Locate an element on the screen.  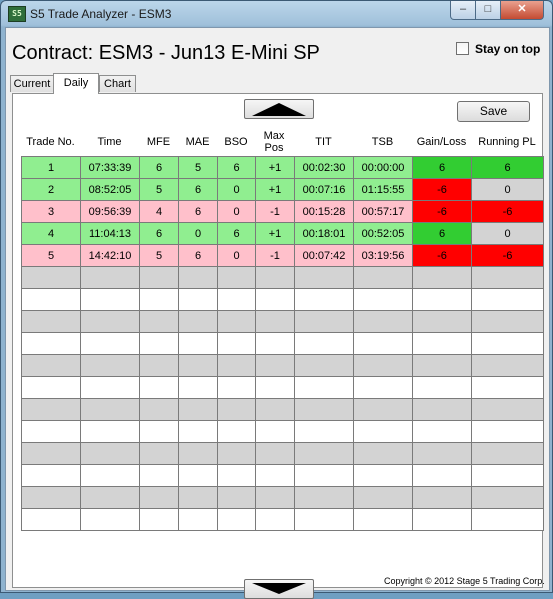
close-button: ✕ is located at coordinates (522, 10).